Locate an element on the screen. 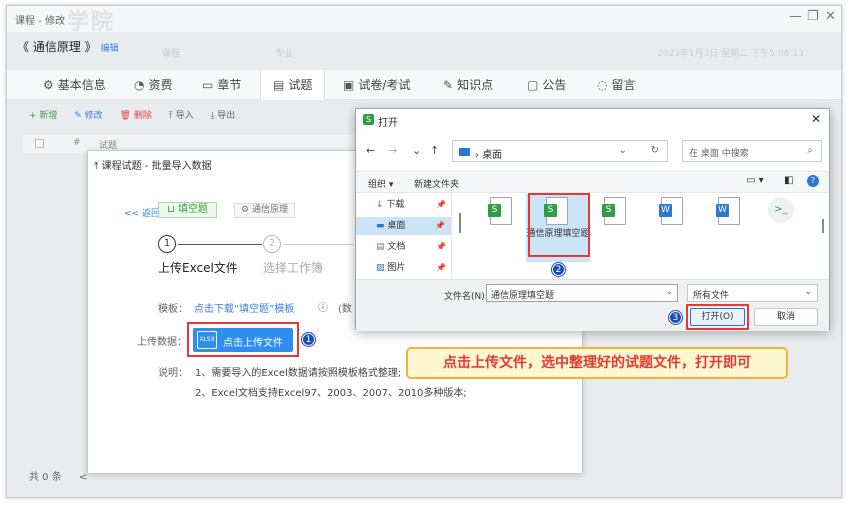  instruction-callout: 点击上传文件，选中整理好的试题文件，打开即可 is located at coordinates (597, 363).